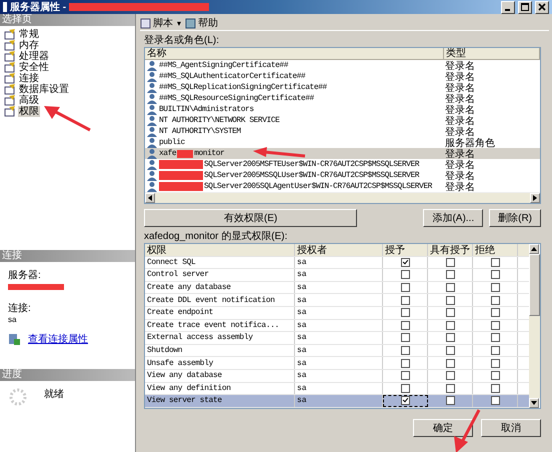 The image size is (552, 452). I want to click on permission-row: Create DDL event notification sa, so click(337, 300).